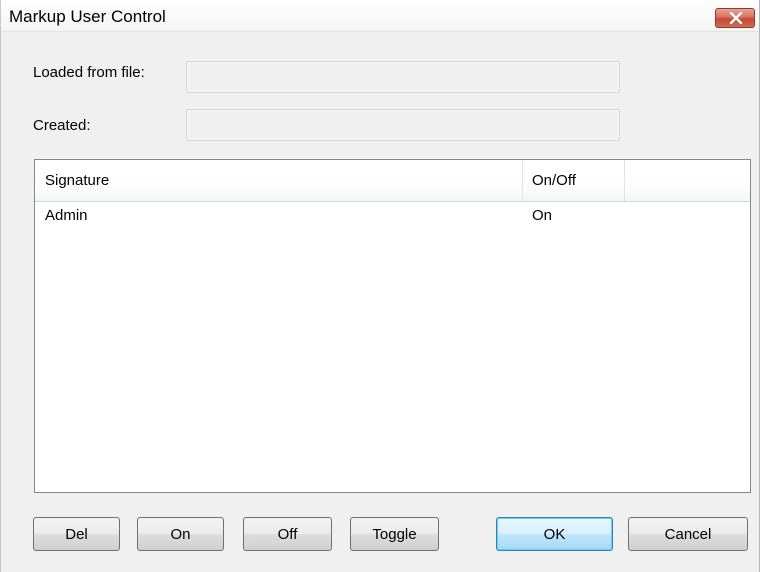  What do you see at coordinates (554, 180) in the screenshot?
I see `column-header-on-off: On/Off` at bounding box center [554, 180].